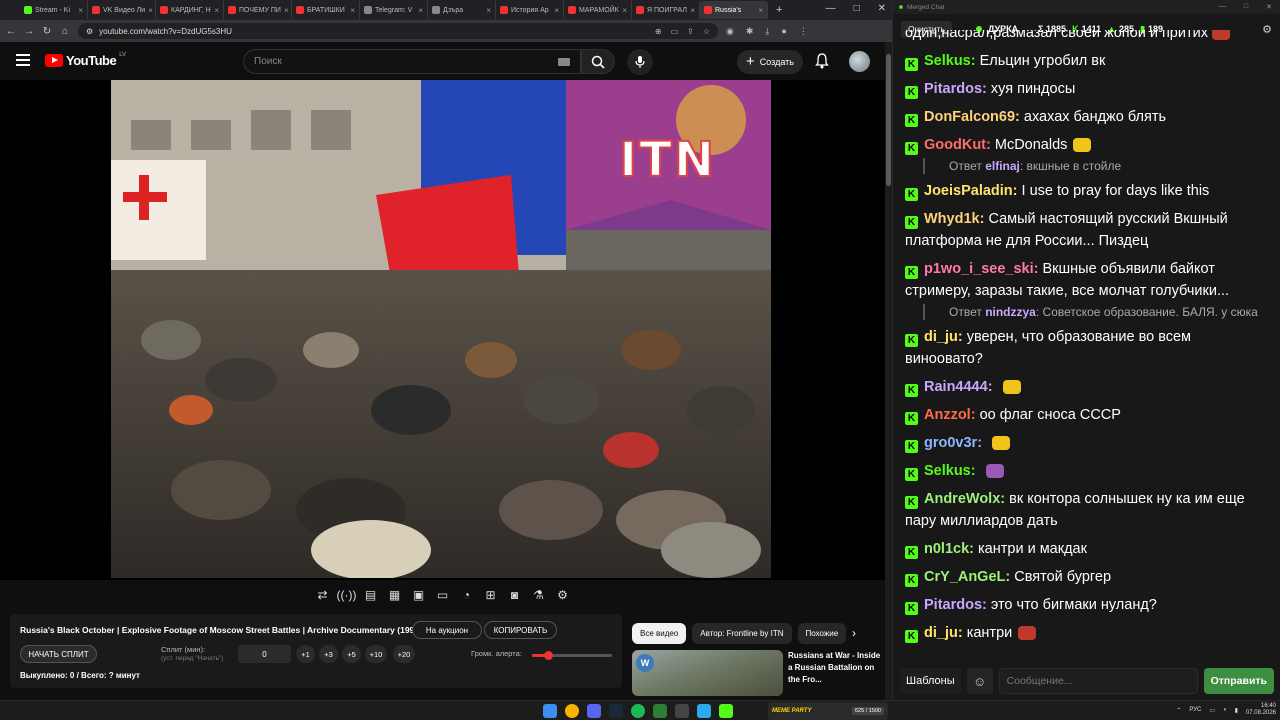 The width and height of the screenshot is (1280, 720). I want to click on split-increment-button: +1, so click(305, 654).